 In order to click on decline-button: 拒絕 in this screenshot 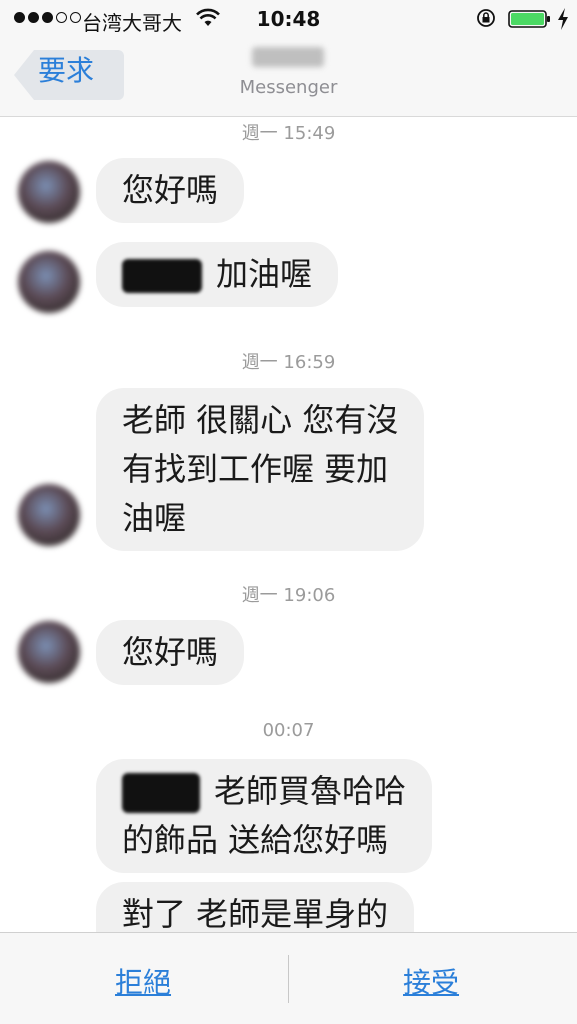, I will do `click(143, 981)`.